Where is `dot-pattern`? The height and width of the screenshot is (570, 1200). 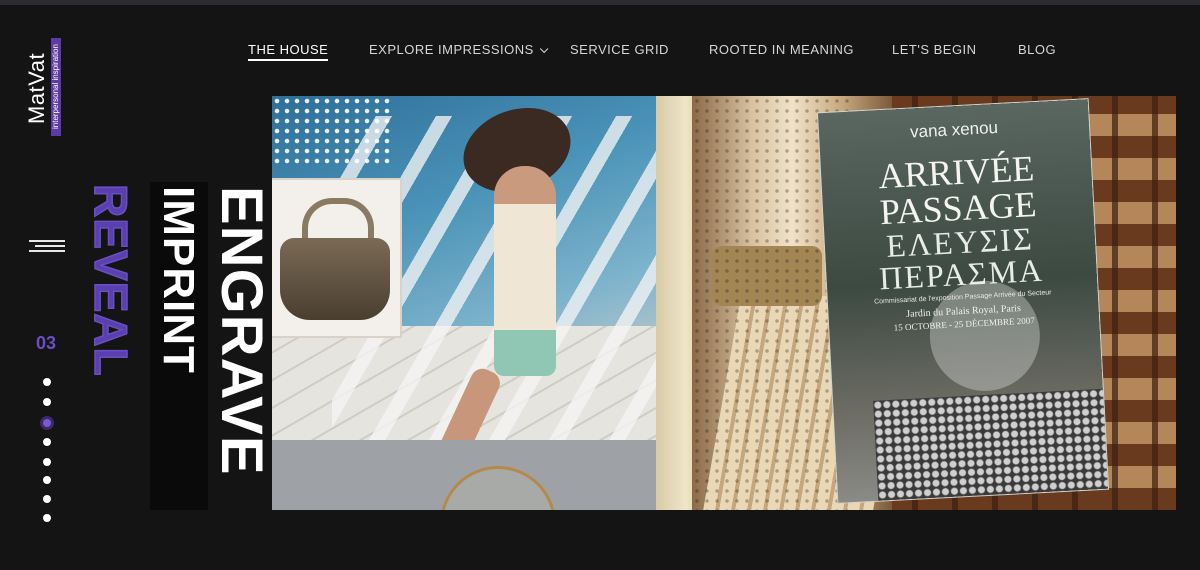
dot-pattern is located at coordinates (332, 131).